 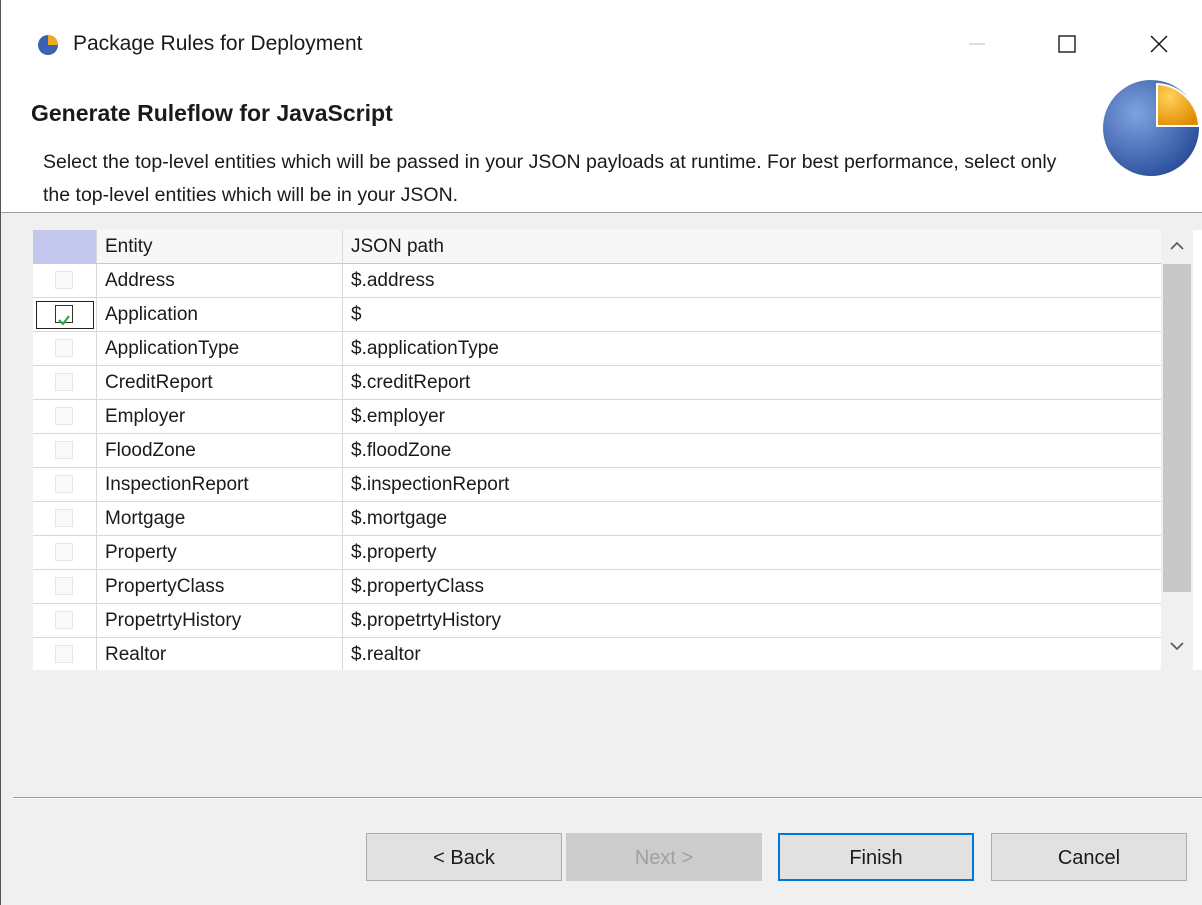 I want to click on column-header-json-path: JSON path, so click(x=752, y=246).